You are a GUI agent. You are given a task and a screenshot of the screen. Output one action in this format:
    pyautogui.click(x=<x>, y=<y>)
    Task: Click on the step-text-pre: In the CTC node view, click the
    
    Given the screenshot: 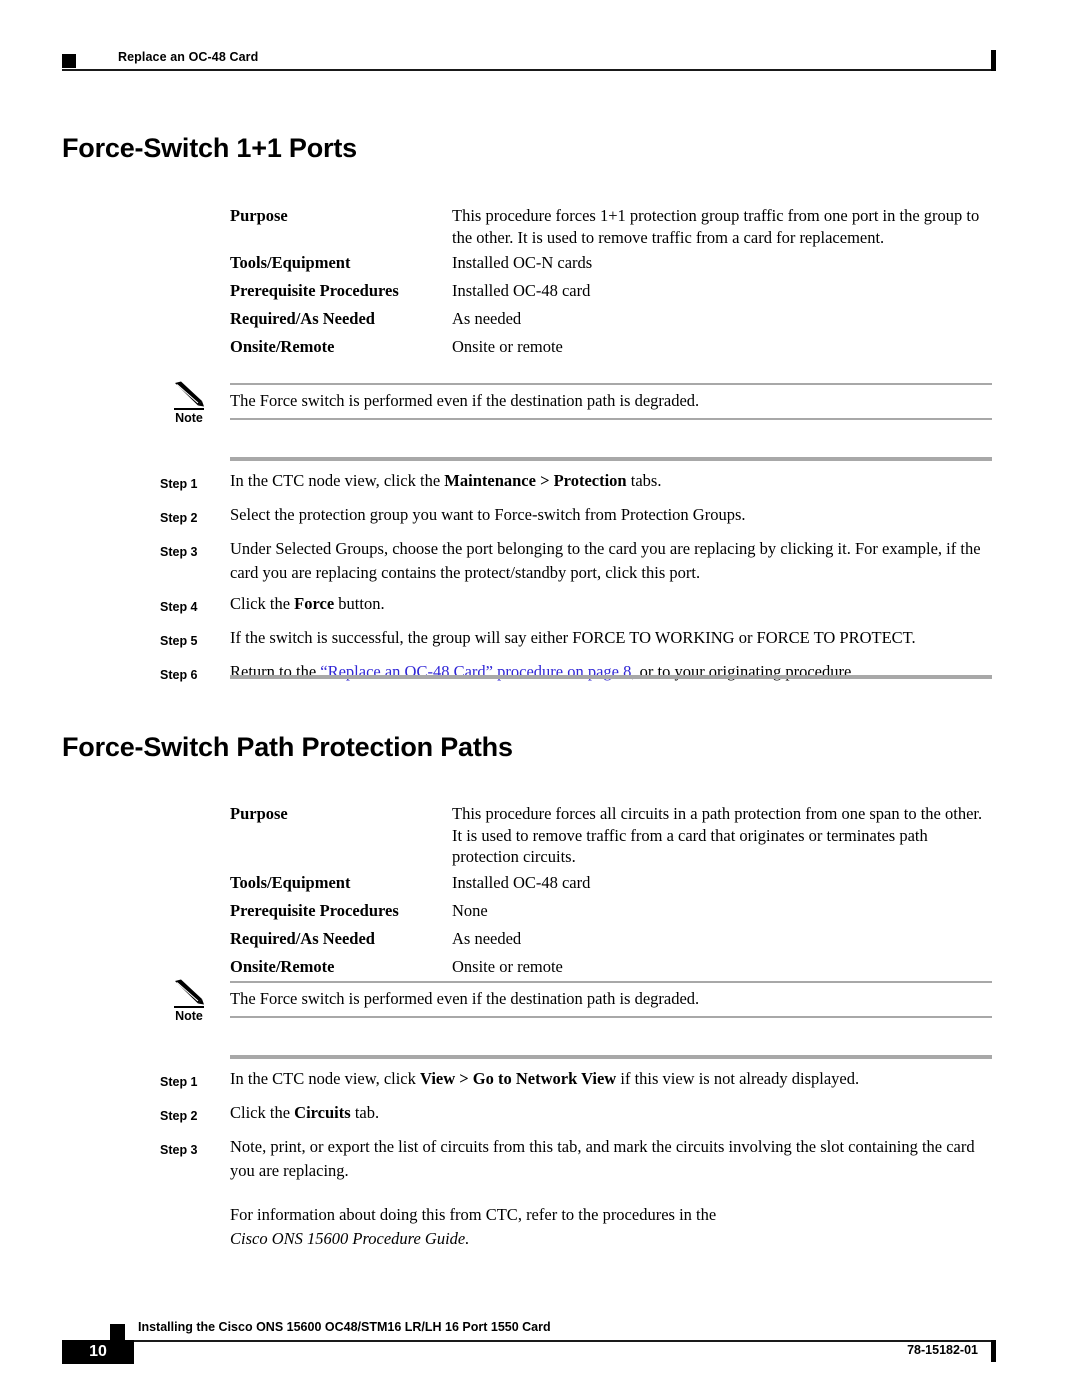 What is the action you would take?
    pyautogui.click(x=337, y=480)
    